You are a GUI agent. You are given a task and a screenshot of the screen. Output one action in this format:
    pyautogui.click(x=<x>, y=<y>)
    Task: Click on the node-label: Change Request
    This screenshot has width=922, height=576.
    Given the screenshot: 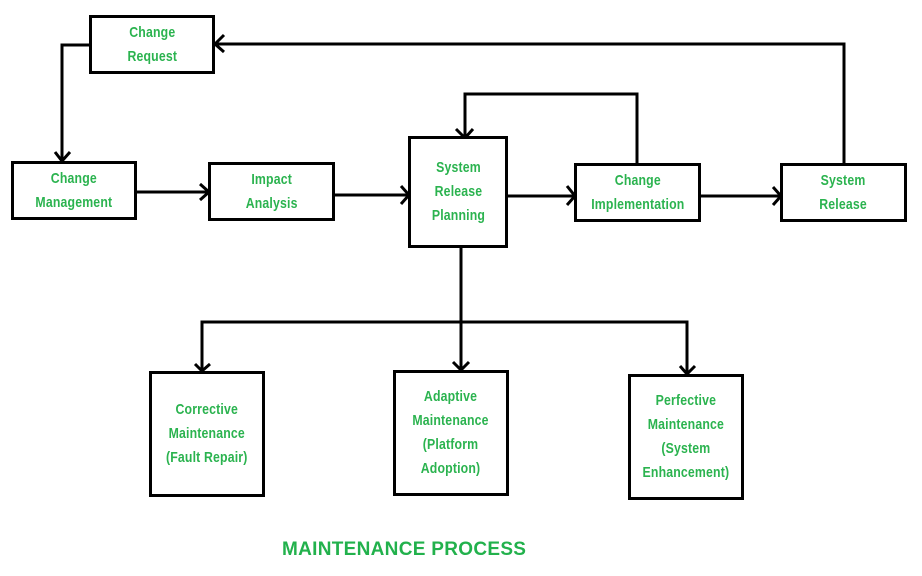 What is the action you would take?
    pyautogui.click(x=152, y=44)
    